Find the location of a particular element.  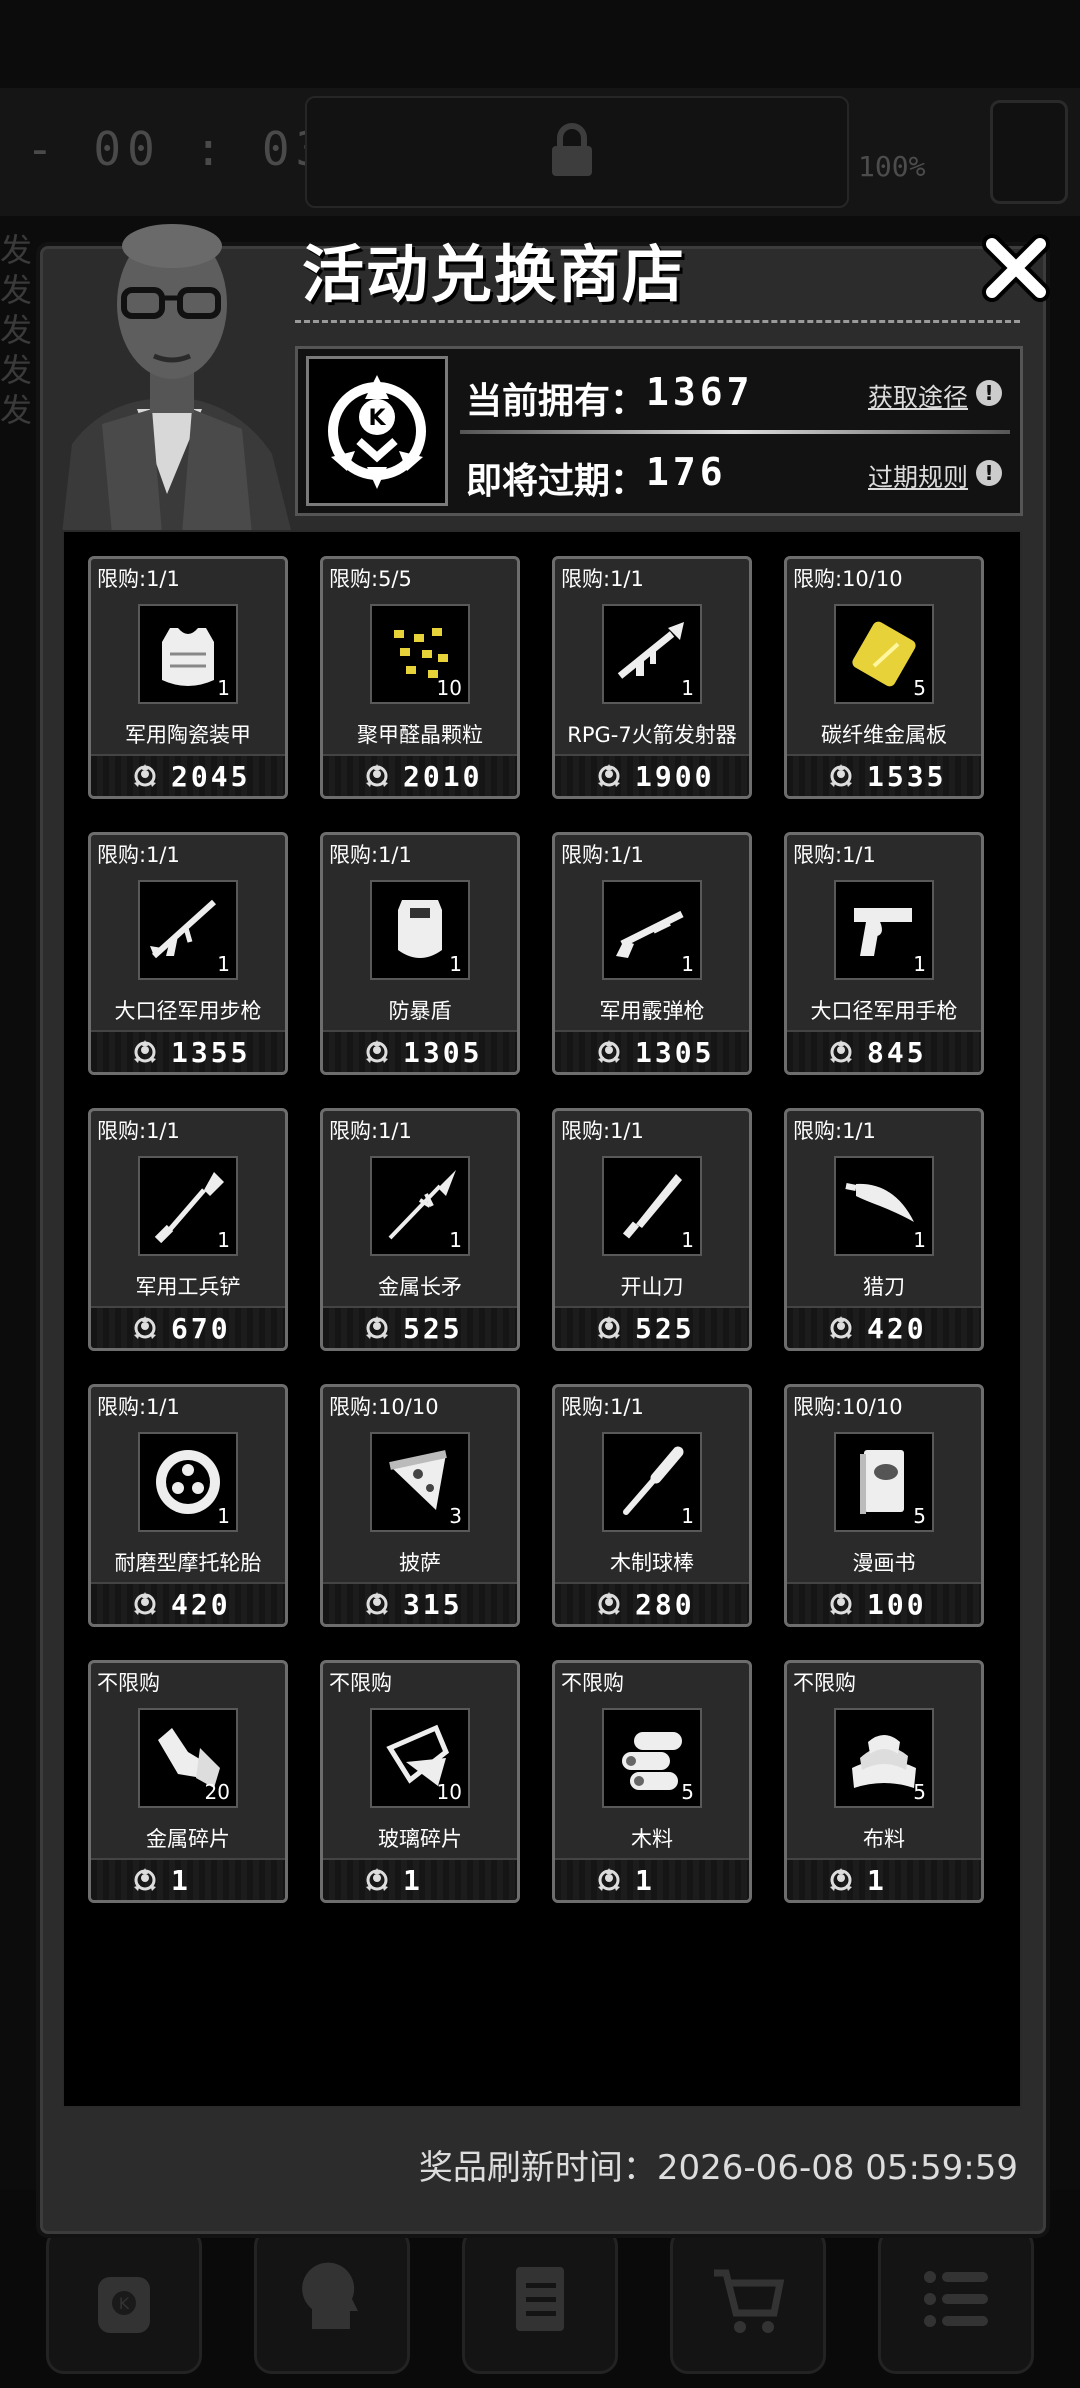

obtain-methods-link: 获取途径 is located at coordinates (918, 396).